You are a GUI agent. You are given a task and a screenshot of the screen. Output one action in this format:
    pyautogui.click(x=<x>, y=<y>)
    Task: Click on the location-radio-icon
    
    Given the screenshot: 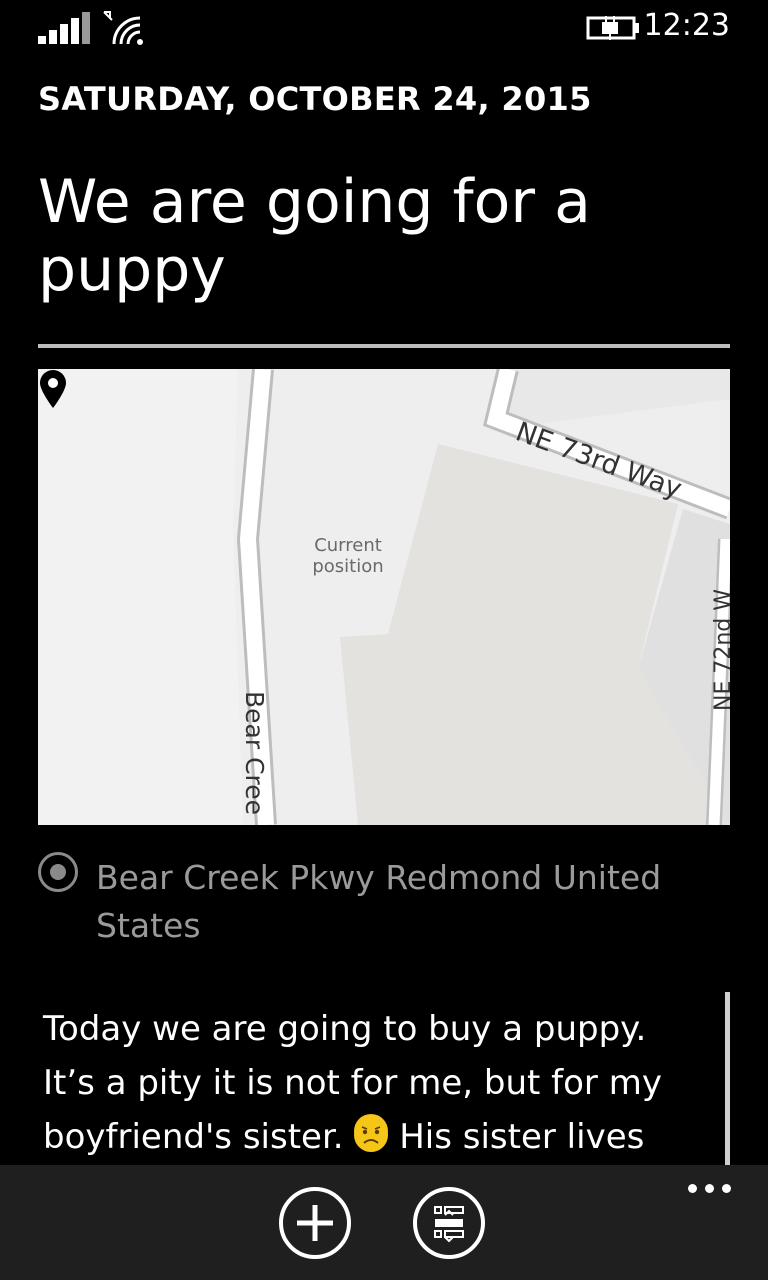 What is the action you would take?
    pyautogui.click(x=58, y=872)
    